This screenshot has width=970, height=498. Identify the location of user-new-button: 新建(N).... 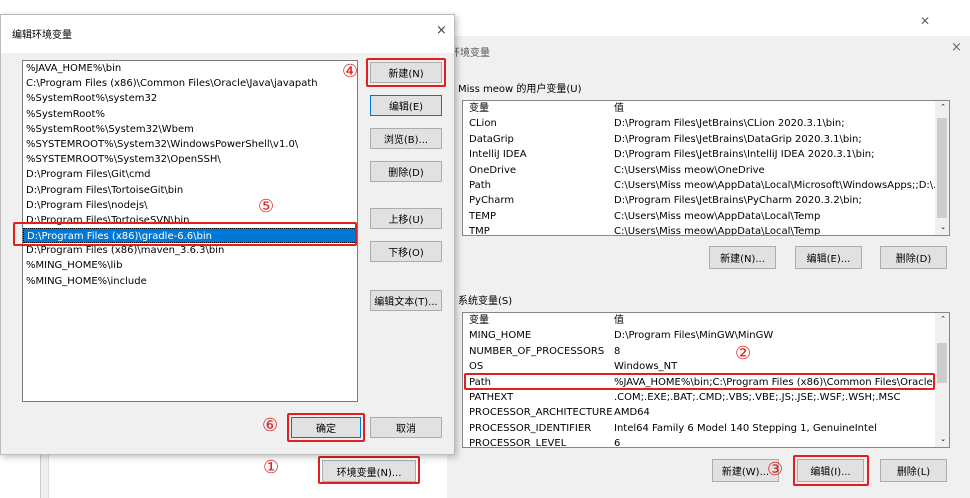
(742, 257).